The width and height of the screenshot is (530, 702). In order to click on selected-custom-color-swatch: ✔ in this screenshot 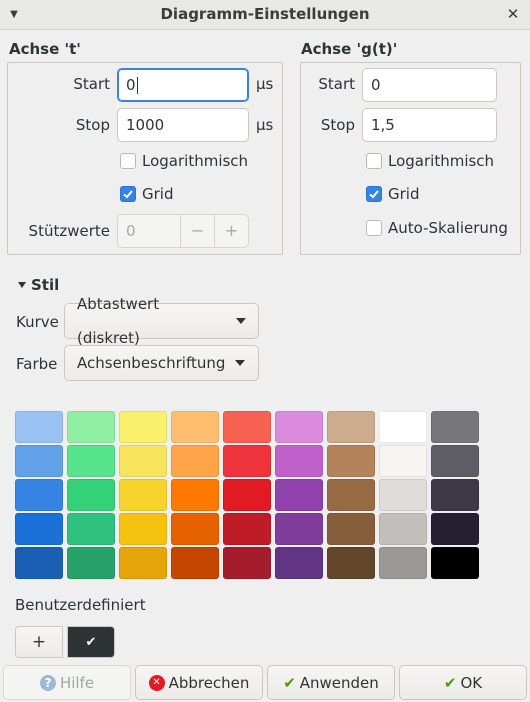, I will do `click(91, 642)`.